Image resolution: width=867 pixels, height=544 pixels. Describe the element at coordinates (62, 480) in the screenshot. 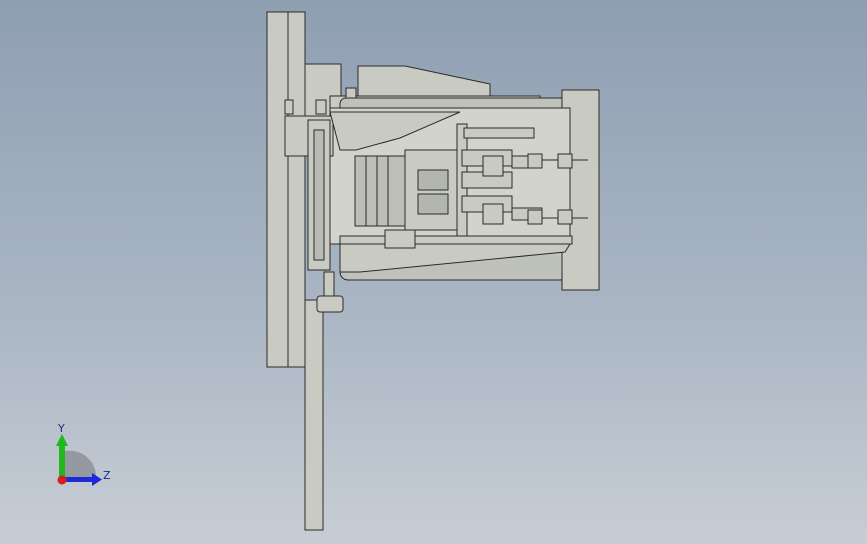

I see `x-axis-icon` at that location.